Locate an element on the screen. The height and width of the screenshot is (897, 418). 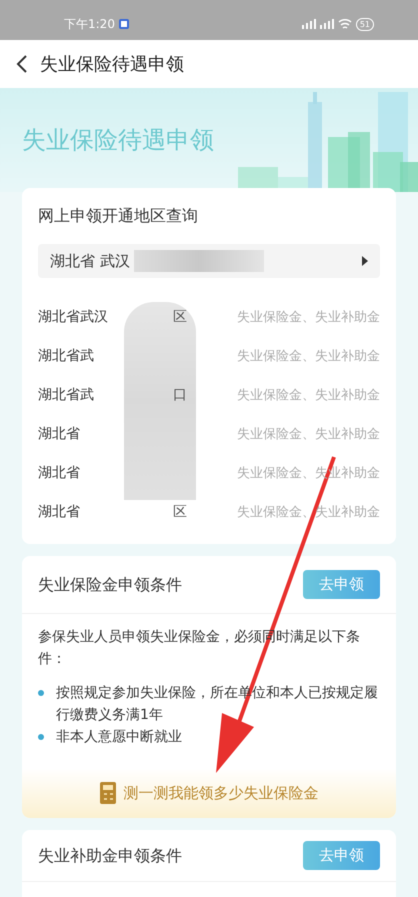
dropdown-arrow-icon is located at coordinates (365, 261).